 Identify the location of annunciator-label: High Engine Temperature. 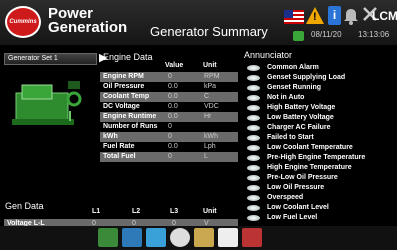
(309, 167).